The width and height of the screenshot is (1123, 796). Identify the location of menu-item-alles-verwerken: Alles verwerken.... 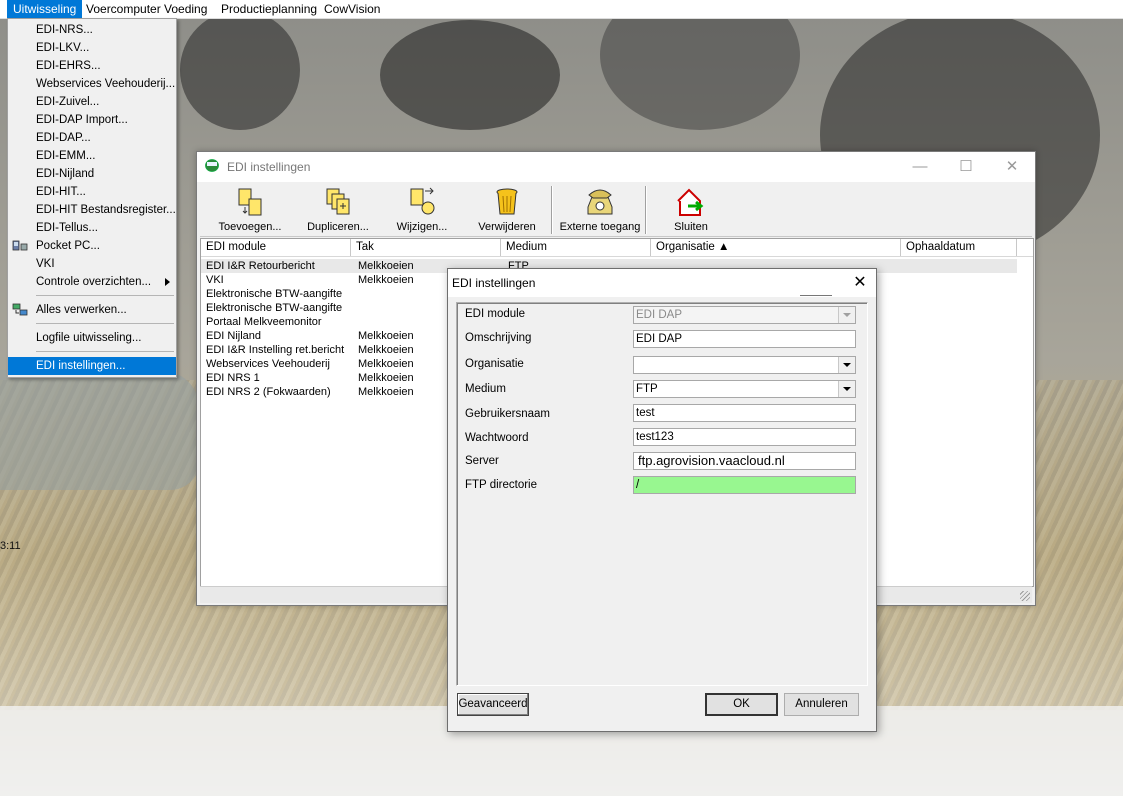
(92, 310).